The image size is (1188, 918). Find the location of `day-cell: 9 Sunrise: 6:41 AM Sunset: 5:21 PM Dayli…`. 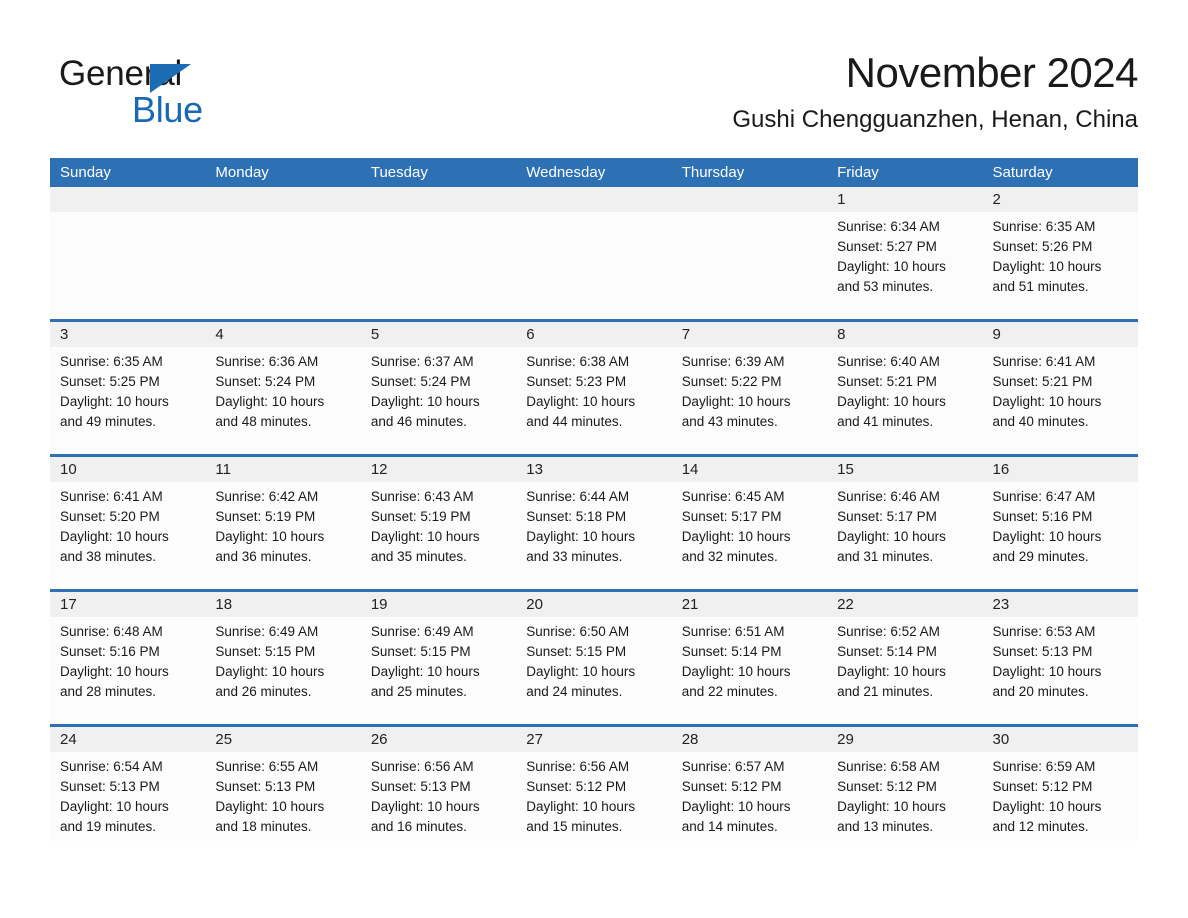

day-cell: 9 Sunrise: 6:41 AM Sunset: 5:21 PM Dayli… is located at coordinates (1060, 388).